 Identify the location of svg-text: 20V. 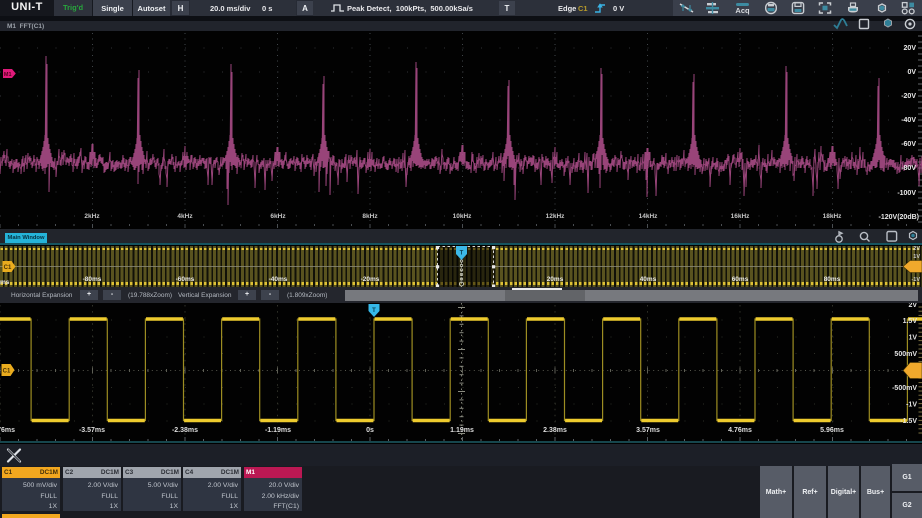
(910, 48).